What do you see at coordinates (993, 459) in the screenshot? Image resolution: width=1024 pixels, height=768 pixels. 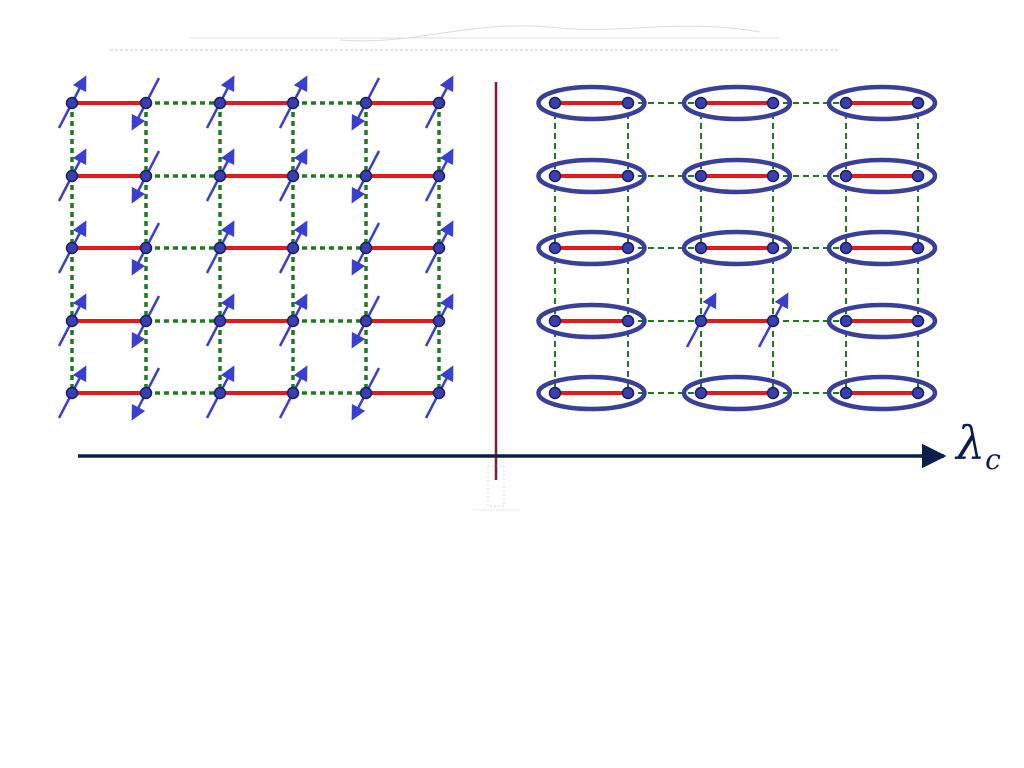 I see `axis-subscript: c` at bounding box center [993, 459].